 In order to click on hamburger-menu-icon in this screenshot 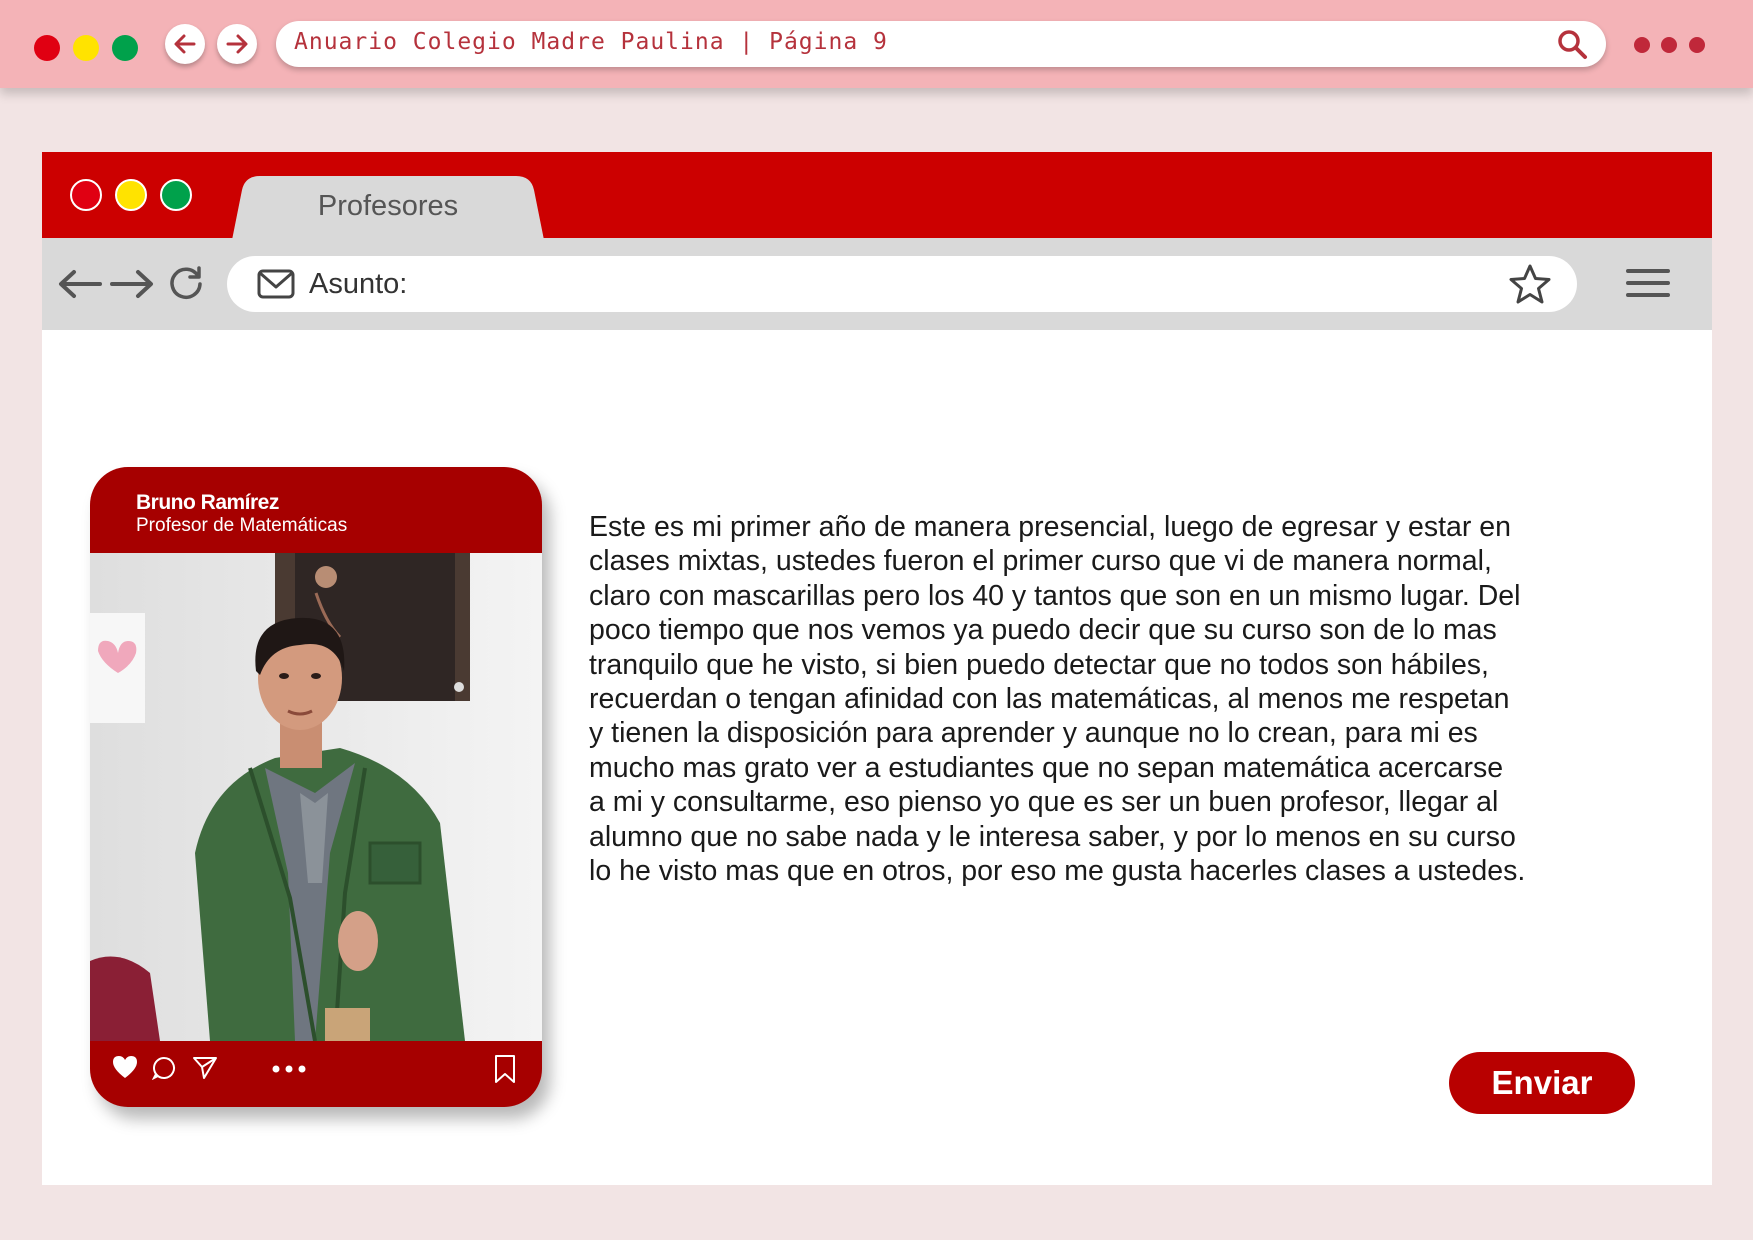, I will do `click(1648, 283)`.